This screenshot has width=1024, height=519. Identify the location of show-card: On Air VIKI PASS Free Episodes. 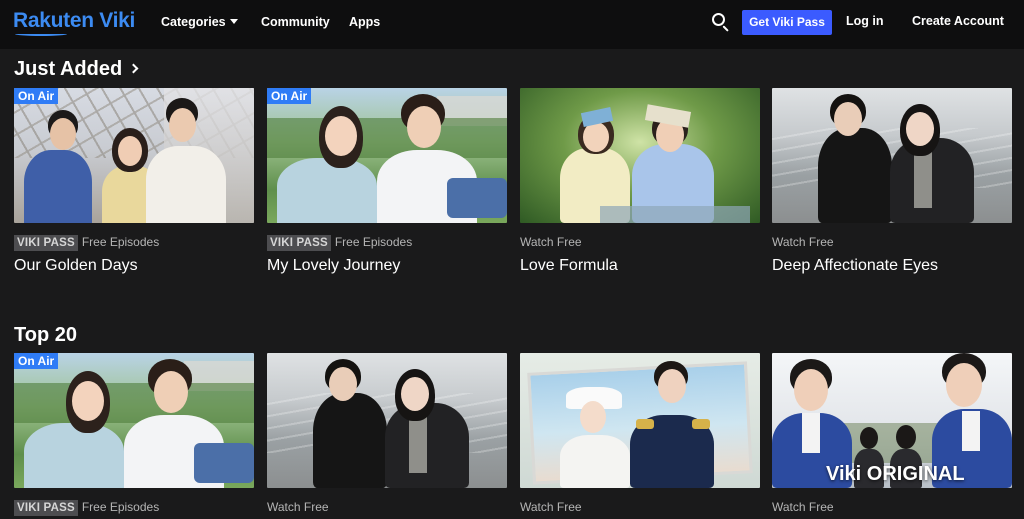
(134, 434).